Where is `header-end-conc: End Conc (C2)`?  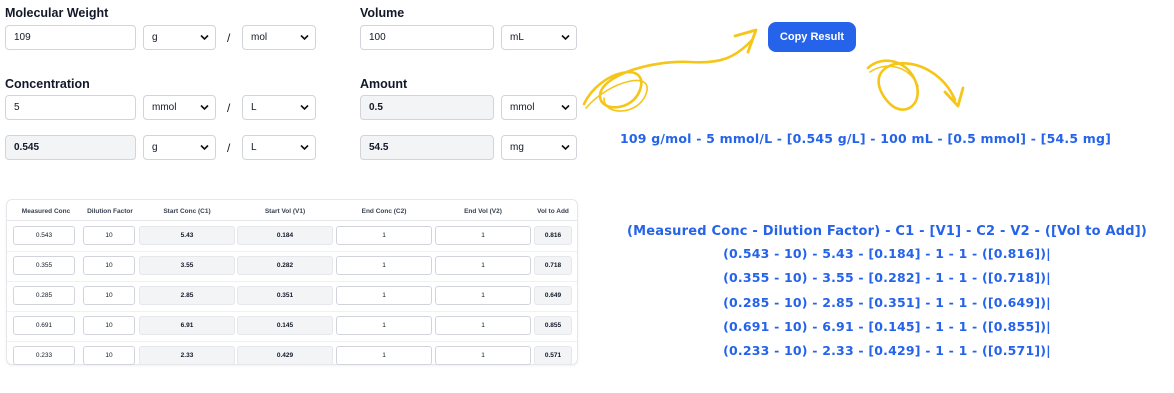 header-end-conc: End Conc (C2) is located at coordinates (384, 211).